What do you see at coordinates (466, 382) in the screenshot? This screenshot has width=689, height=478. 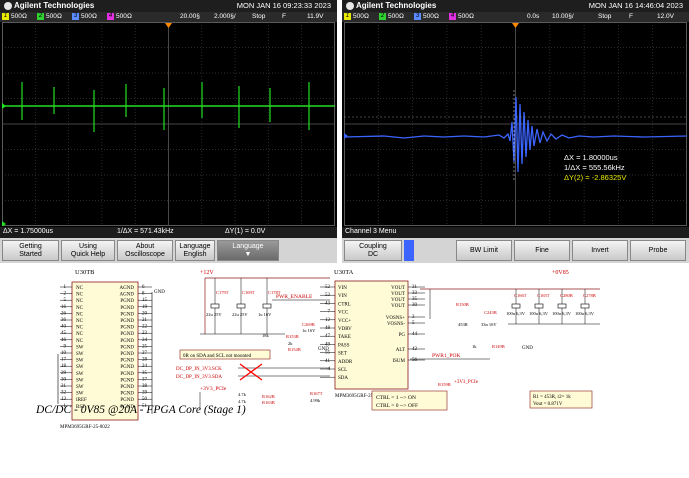 I see `net-3v3-pcie-2: +3V3_PCIe` at bounding box center [466, 382].